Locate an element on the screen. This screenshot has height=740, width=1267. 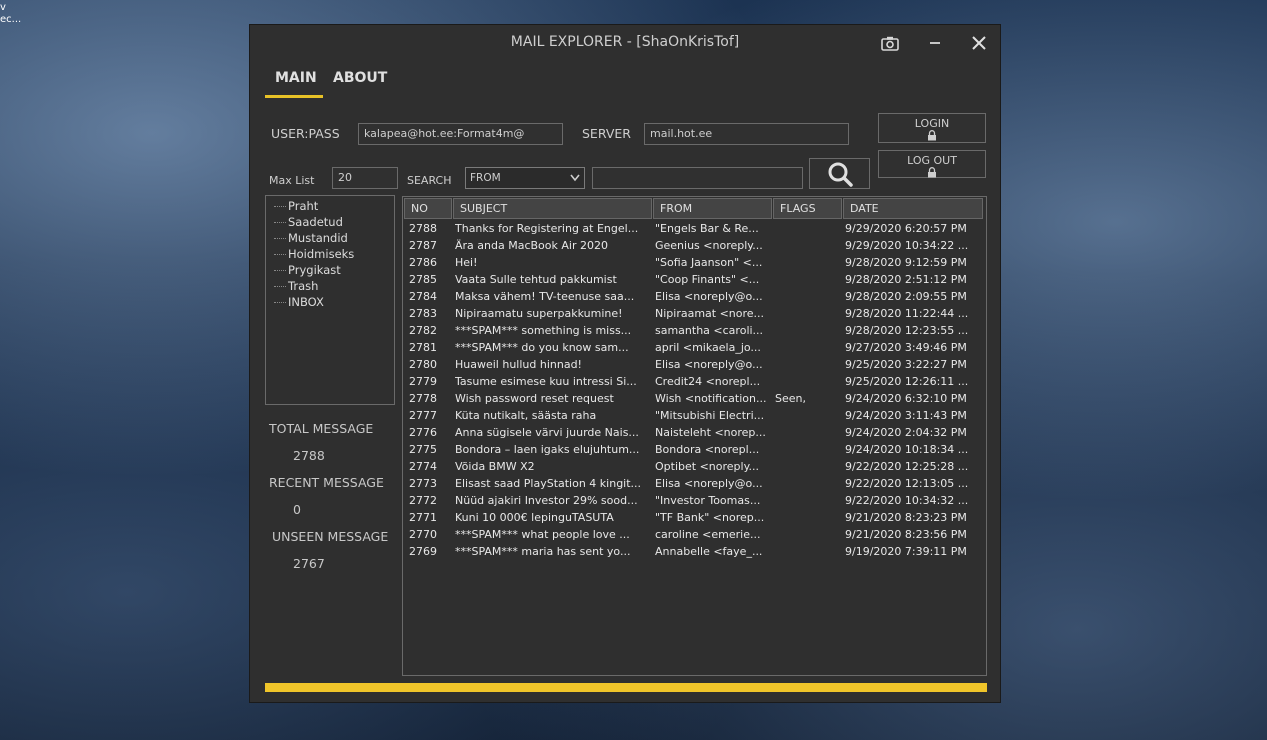
folder-item: Trash is located at coordinates (334, 286).